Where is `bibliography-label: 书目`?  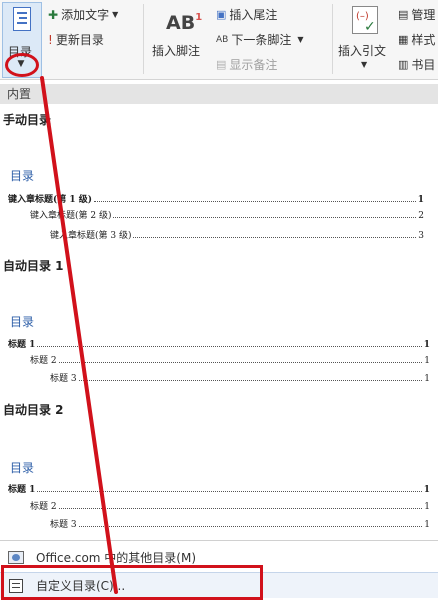 bibliography-label: 书目 is located at coordinates (423, 65).